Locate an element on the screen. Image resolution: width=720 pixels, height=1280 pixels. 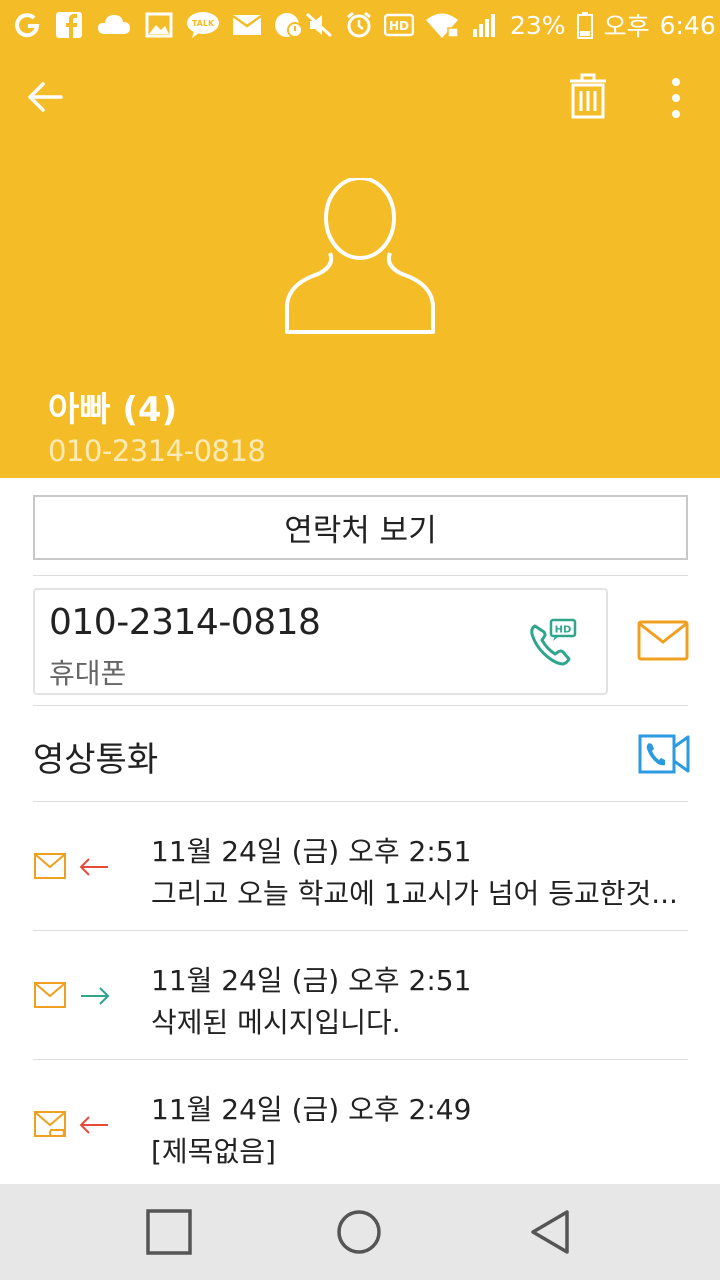
back-arrow-icon is located at coordinates (45, 97).